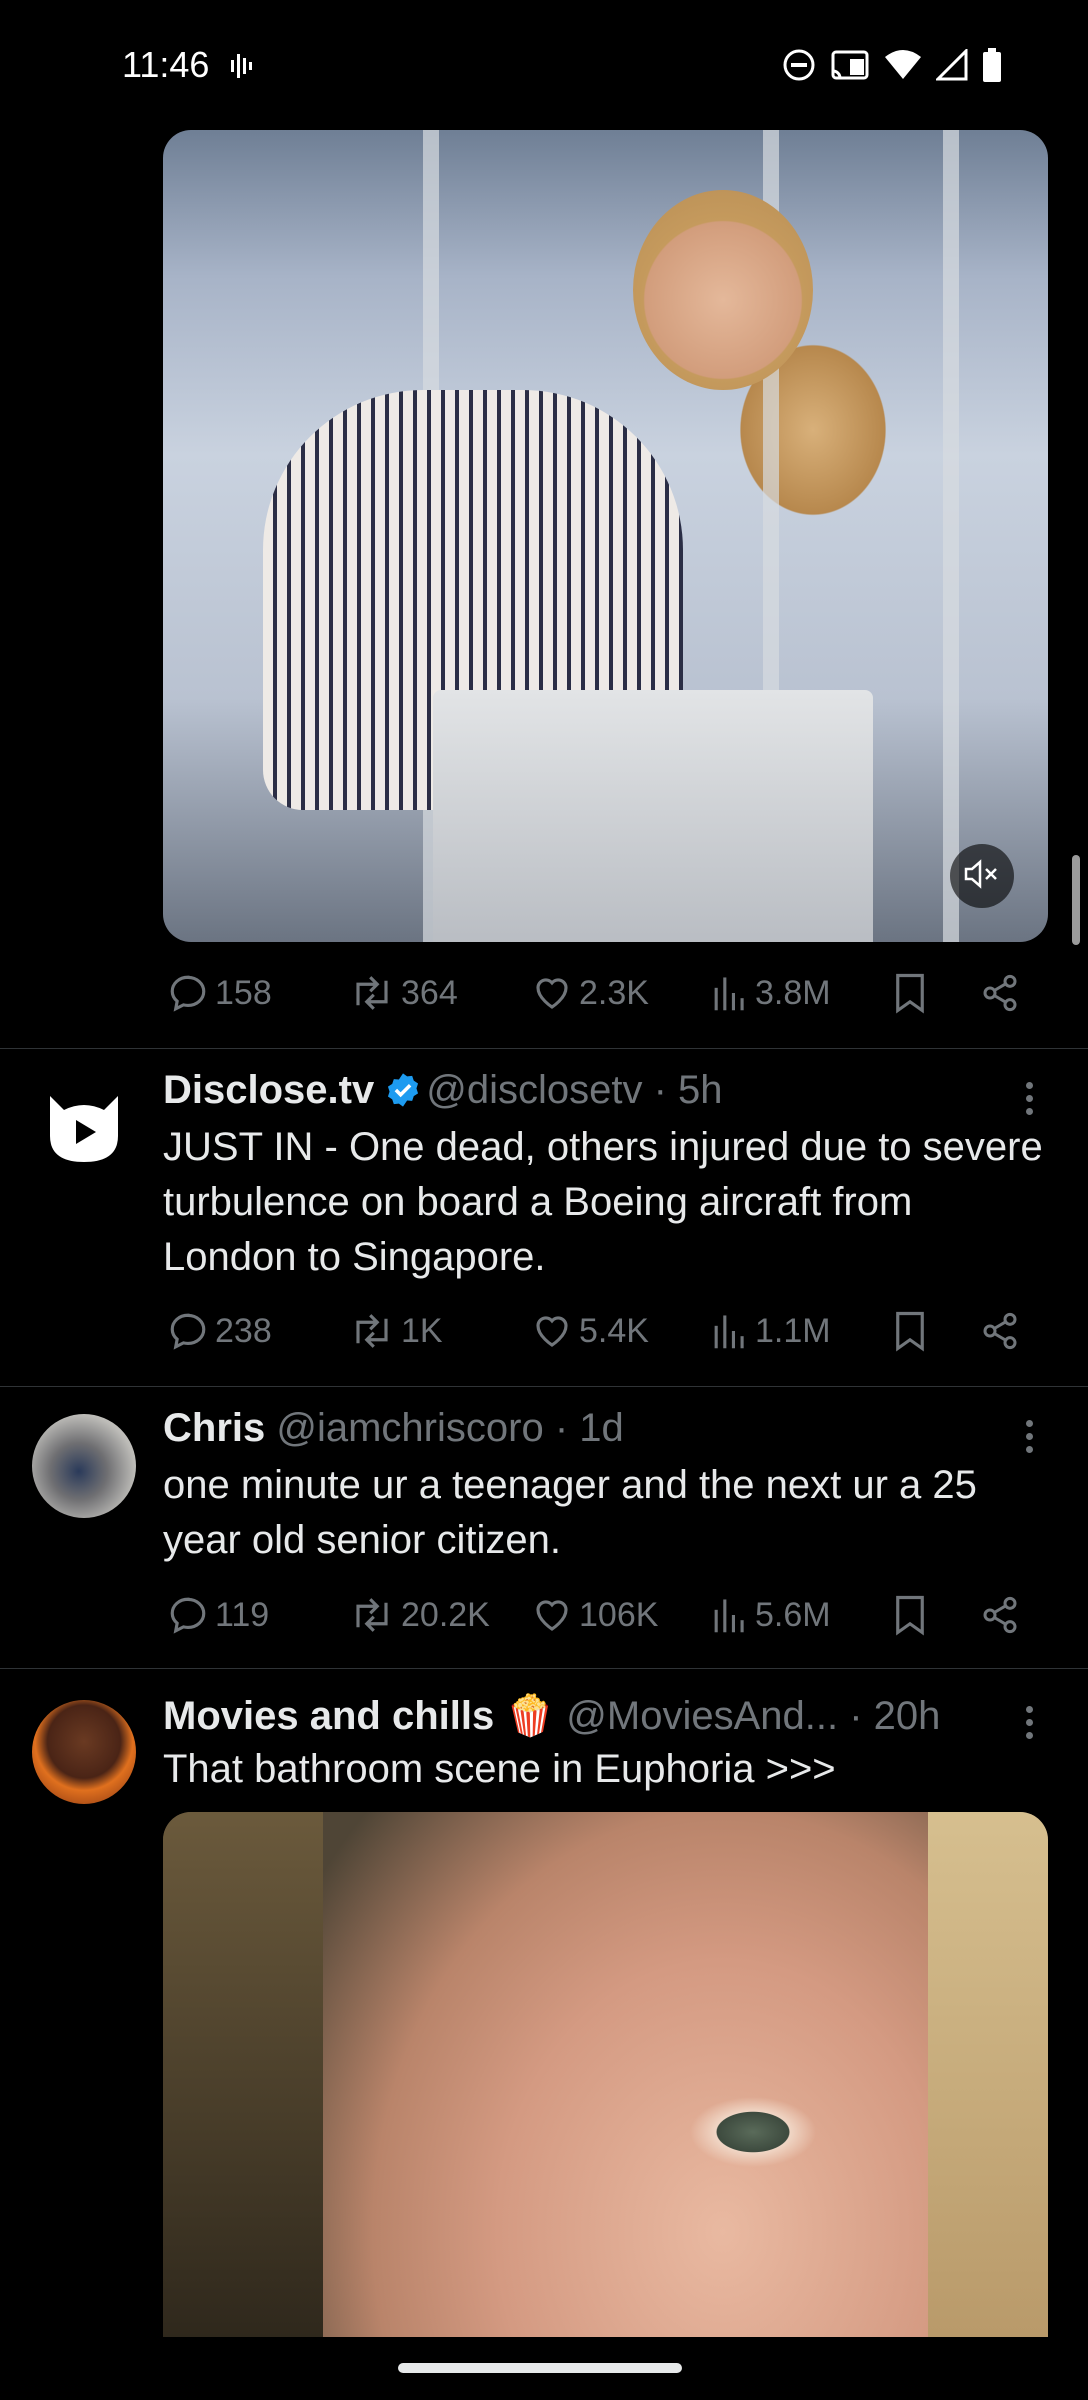 Image resolution: width=1088 pixels, height=2400 pixels. What do you see at coordinates (214, 1428) in the screenshot?
I see `display-name: Chris` at bounding box center [214, 1428].